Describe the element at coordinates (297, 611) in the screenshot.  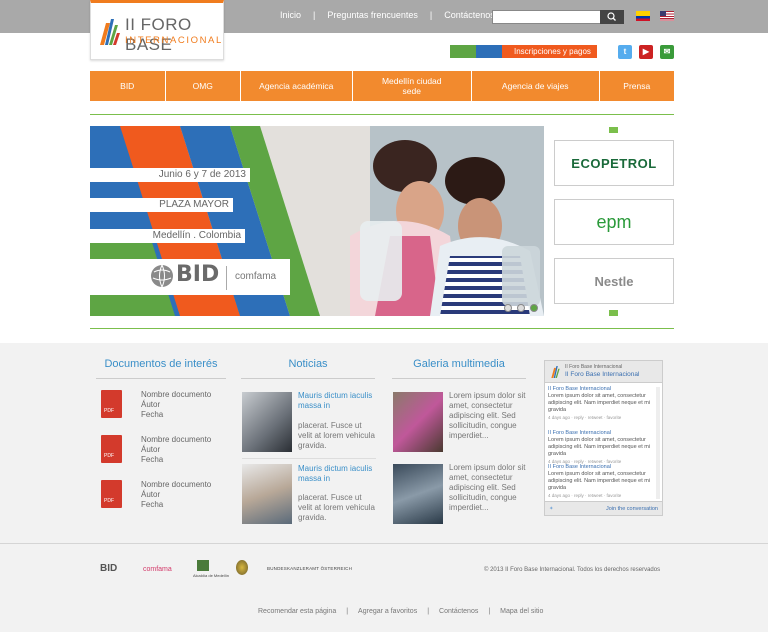
I see `footer-link-recommend: Recomendar esta página` at that location.